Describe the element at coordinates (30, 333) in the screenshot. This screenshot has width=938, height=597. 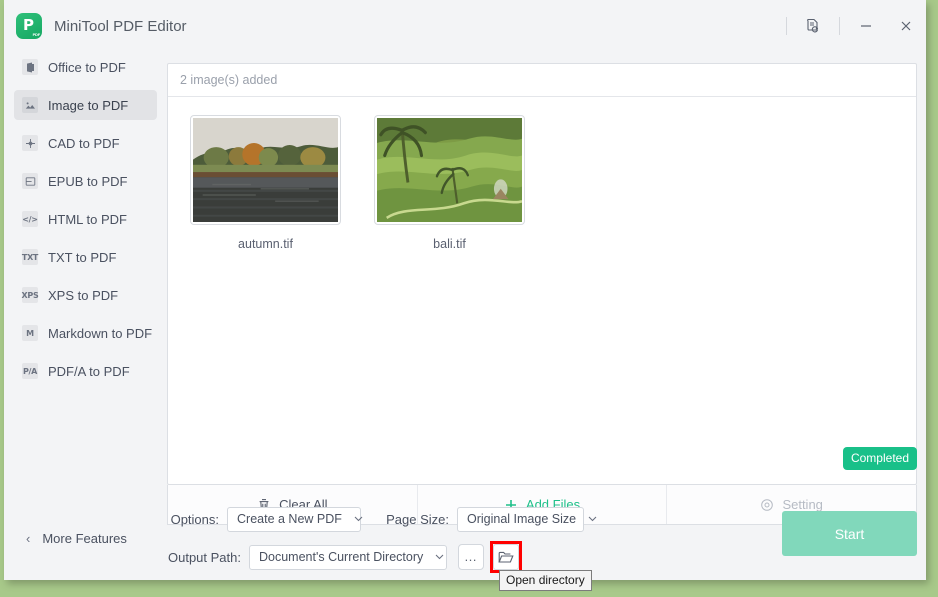
I see `markdown-icon: M` at that location.